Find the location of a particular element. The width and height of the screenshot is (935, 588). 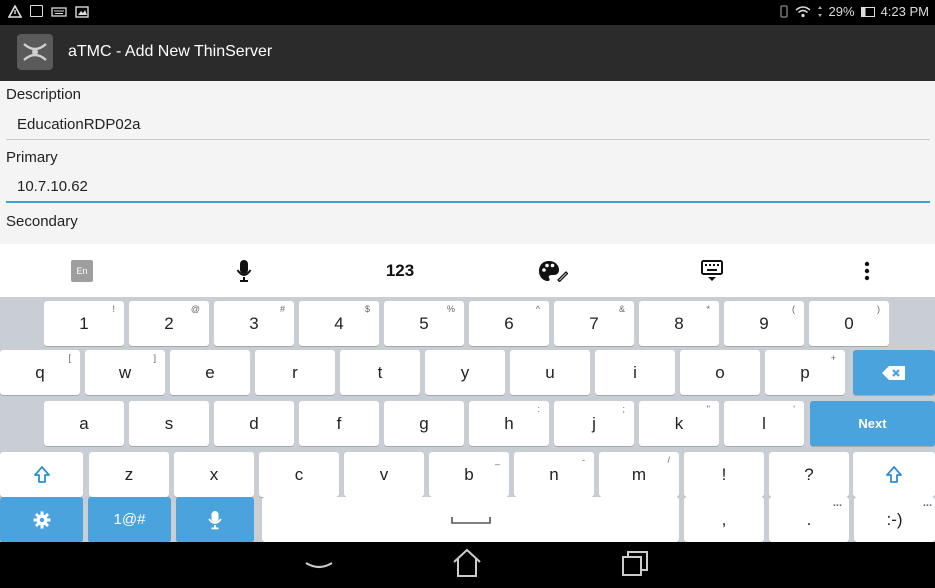

key-hint: ( is located at coordinates (793, 309).